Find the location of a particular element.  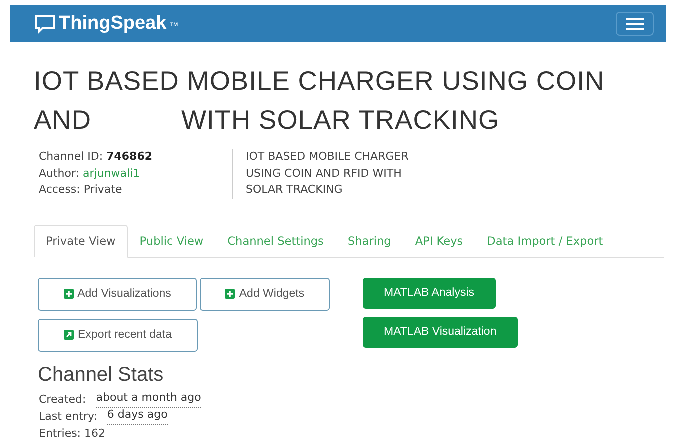

export-icon is located at coordinates (69, 335).